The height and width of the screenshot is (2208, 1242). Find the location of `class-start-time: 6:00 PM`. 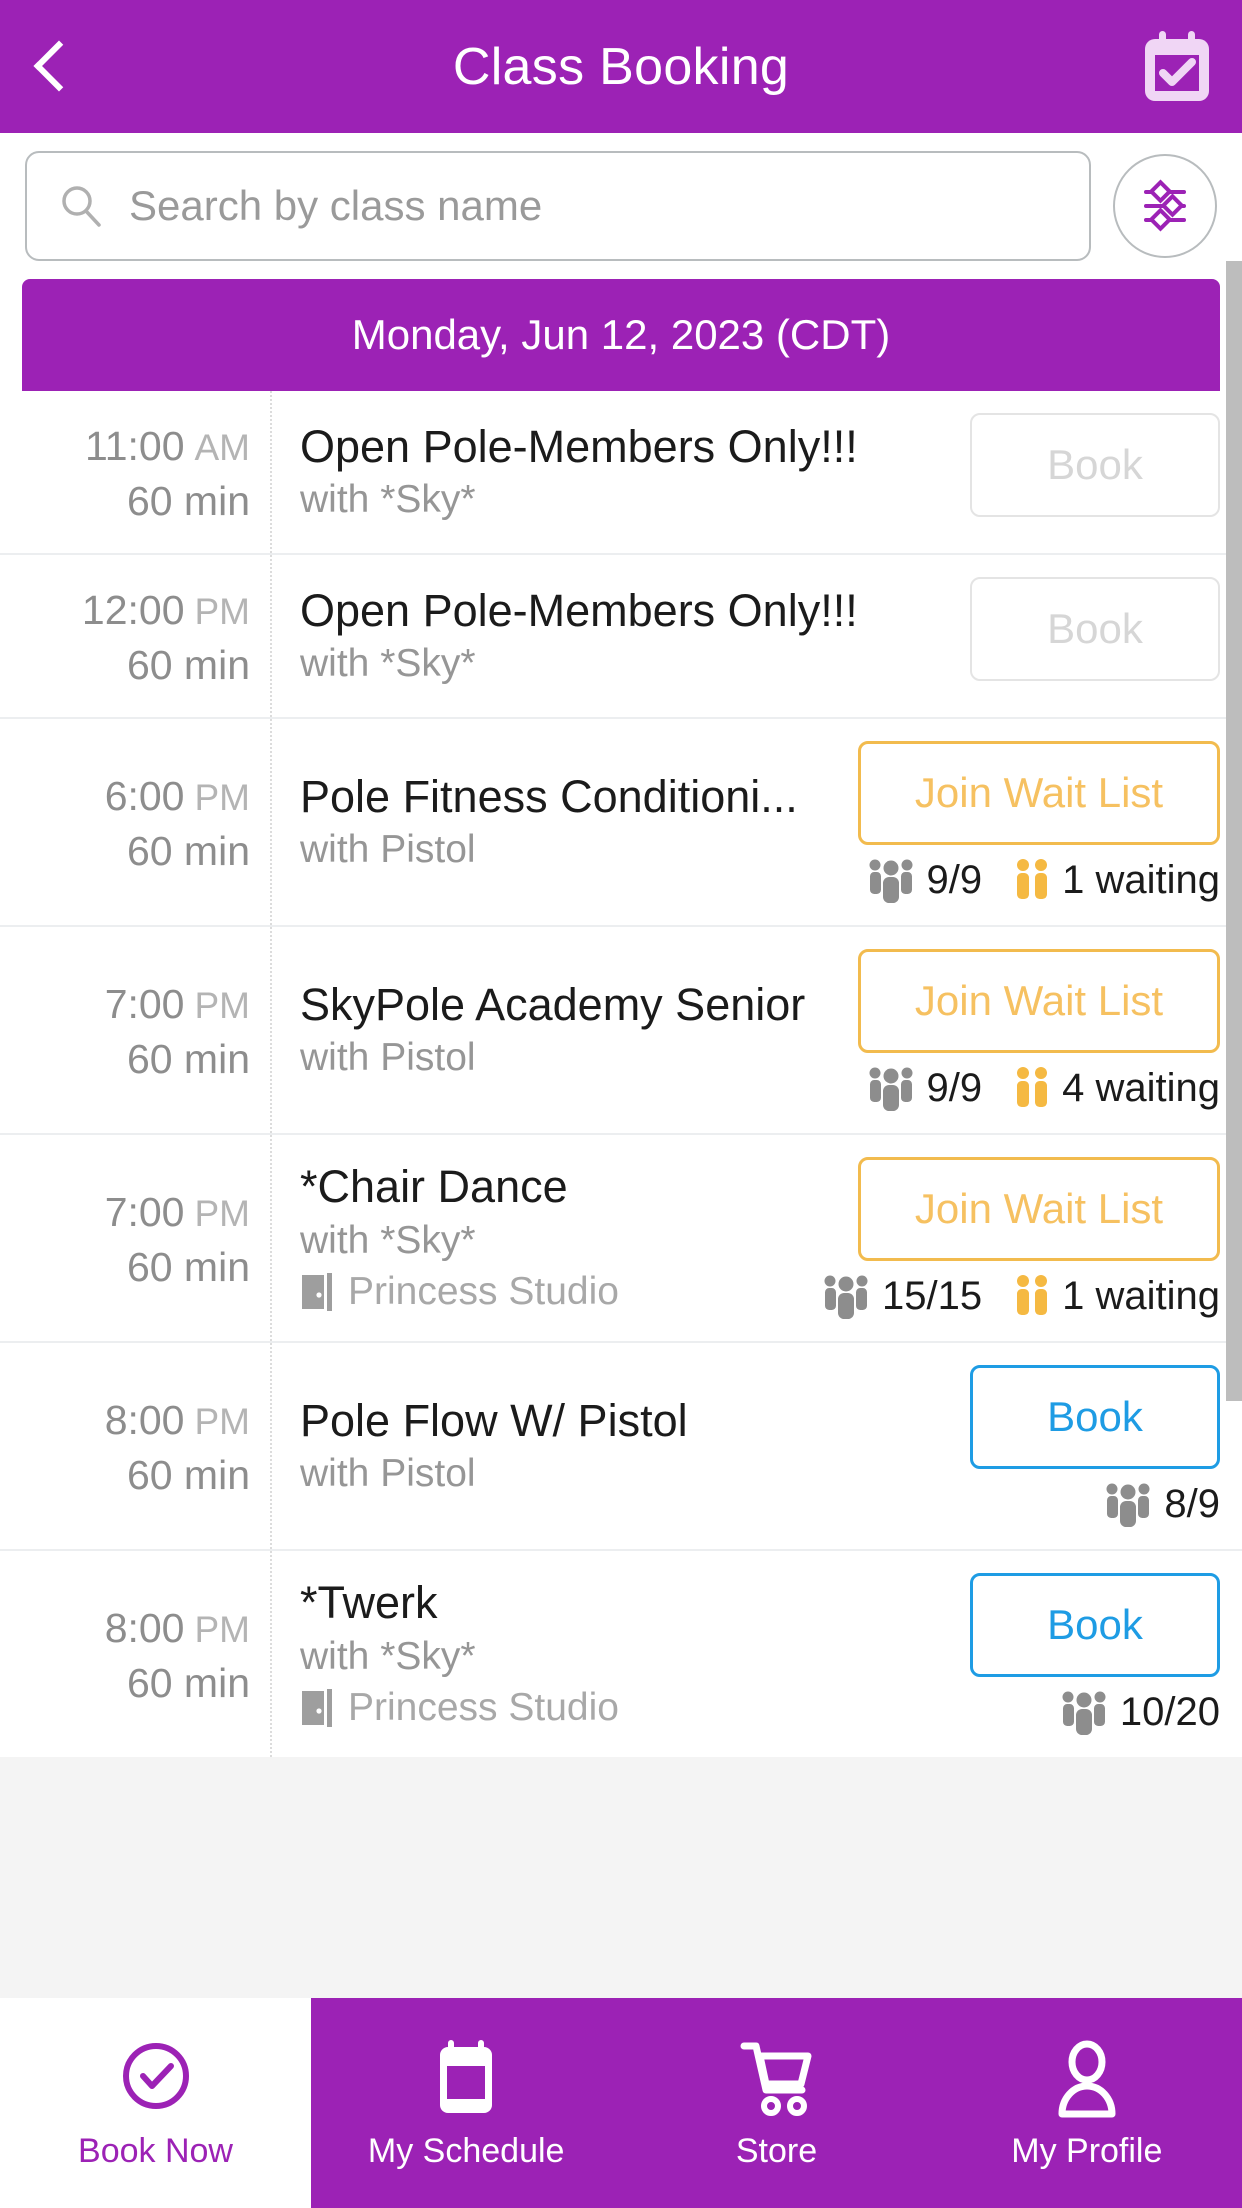

class-start-time: 6:00 PM is located at coordinates (177, 796).